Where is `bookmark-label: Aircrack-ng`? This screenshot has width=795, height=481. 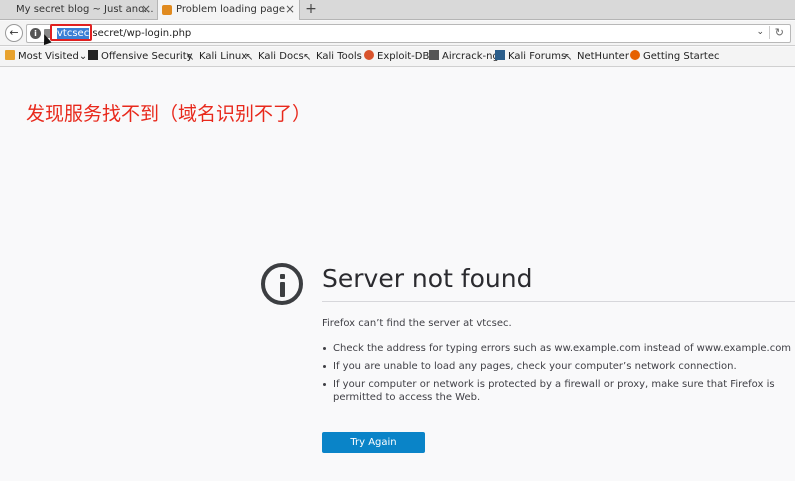 bookmark-label: Aircrack-ng is located at coordinates (470, 56).